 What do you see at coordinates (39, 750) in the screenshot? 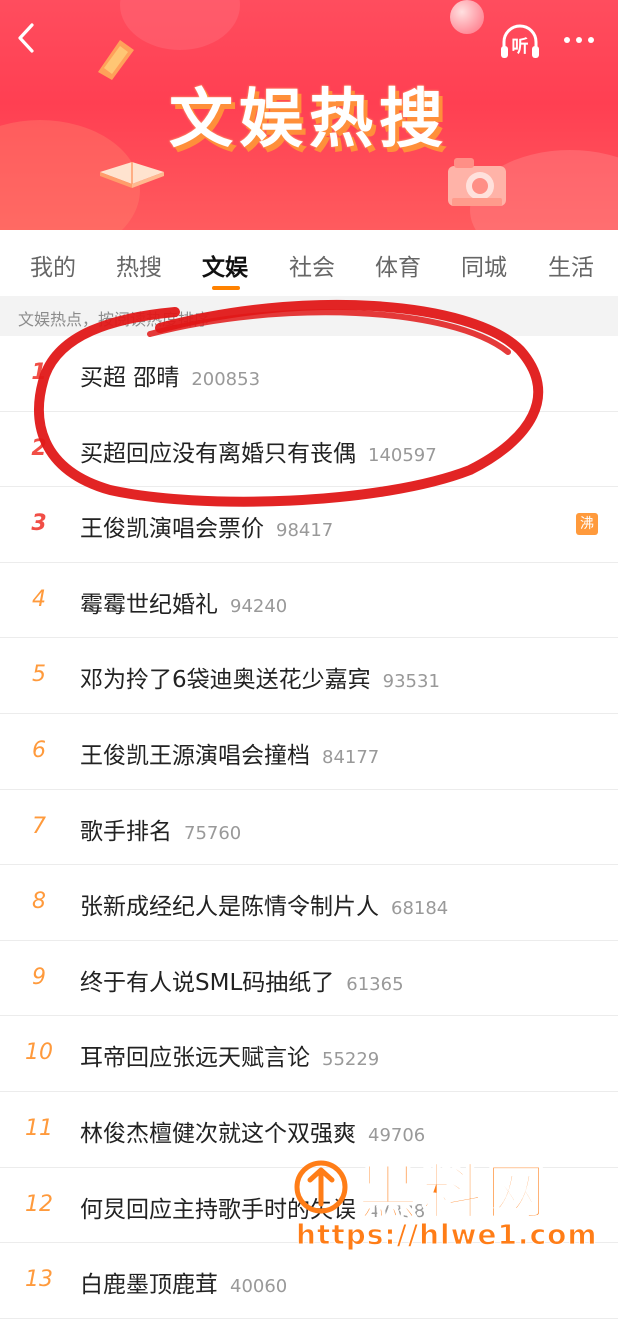
I see `rank-number: 6` at bounding box center [39, 750].